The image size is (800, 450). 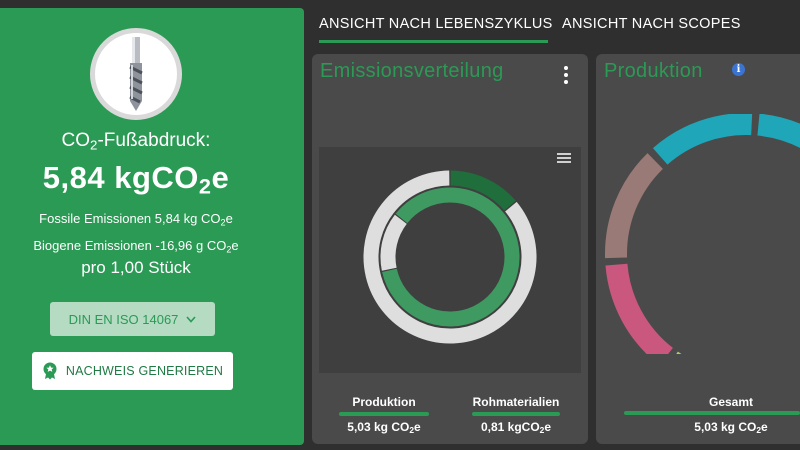 I want to click on tab-lifecycle: ANSICHT NACH LEBENSZYKLUS, so click(x=436, y=24).